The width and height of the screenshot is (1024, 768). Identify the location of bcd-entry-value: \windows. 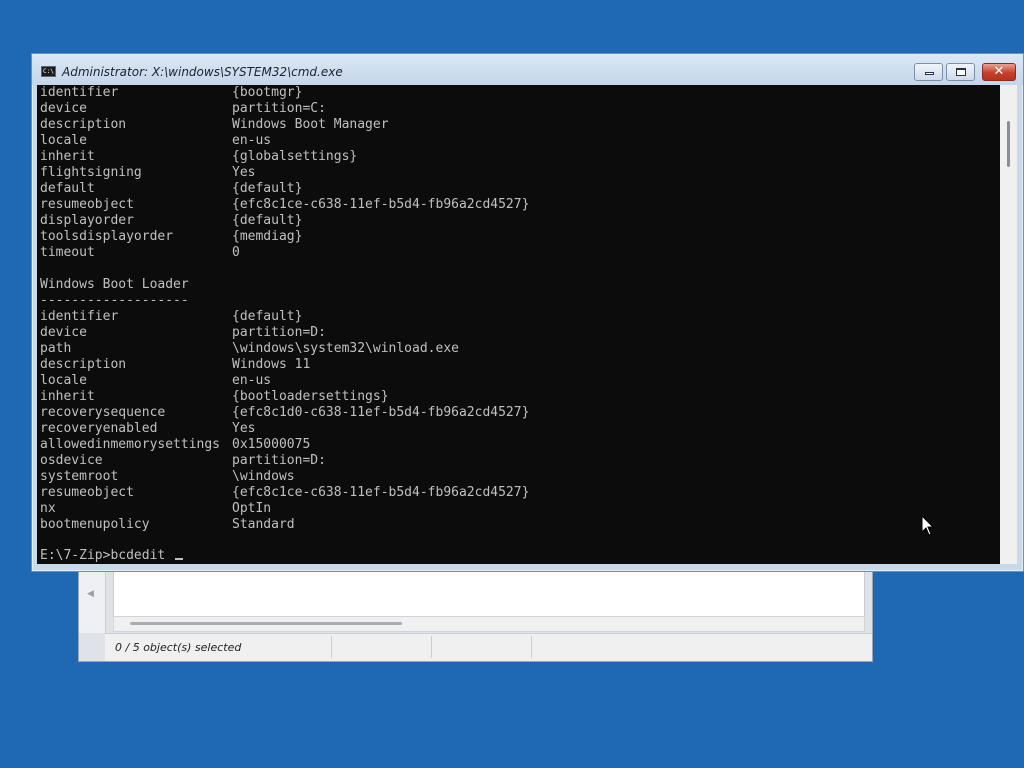
(263, 476).